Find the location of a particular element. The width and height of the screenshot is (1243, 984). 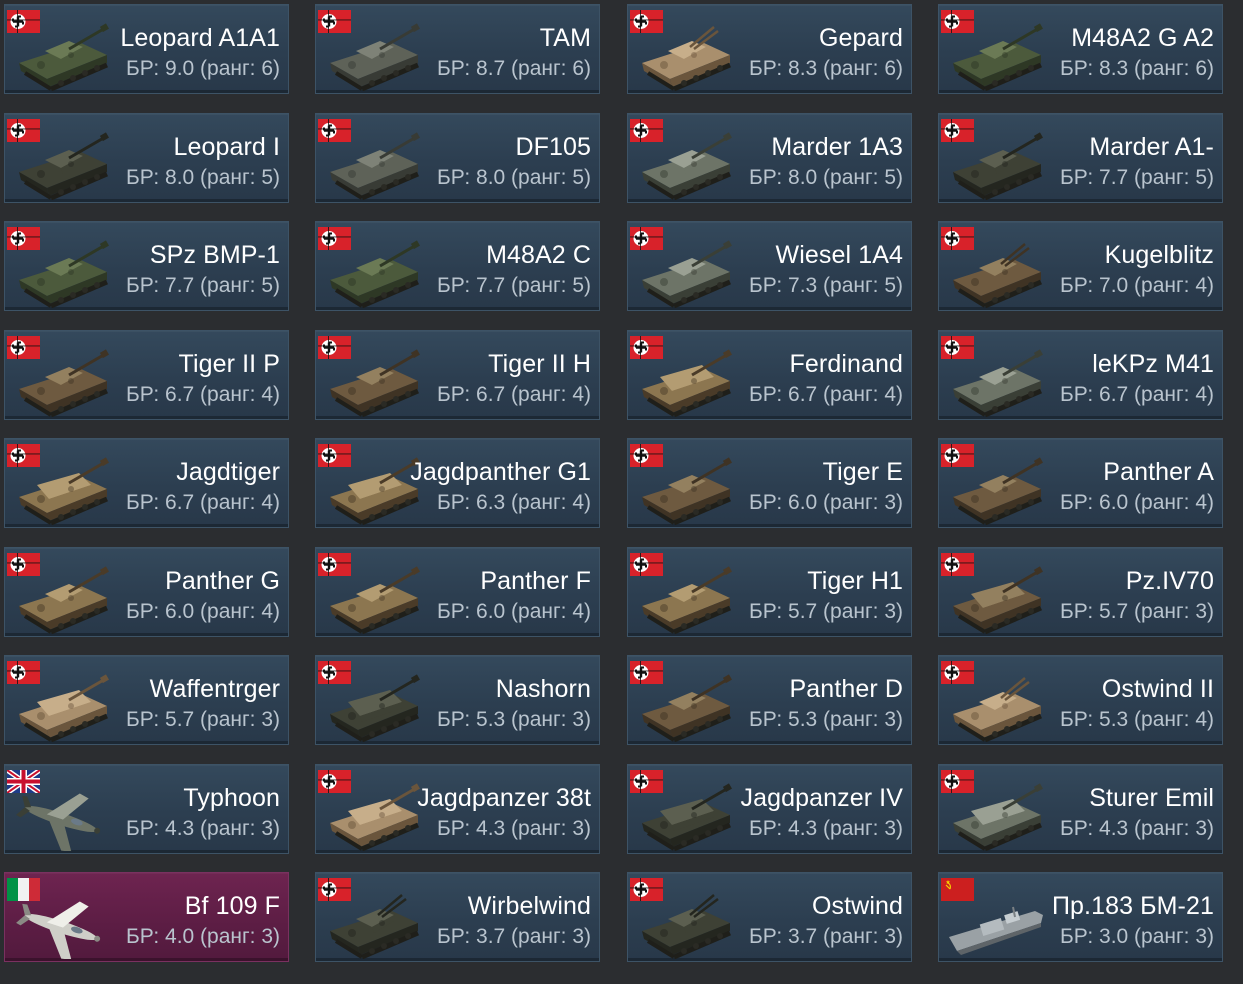

vehicle-card: Wirbelwind БР: 3.7 (ранг: 3) is located at coordinates (457, 917).